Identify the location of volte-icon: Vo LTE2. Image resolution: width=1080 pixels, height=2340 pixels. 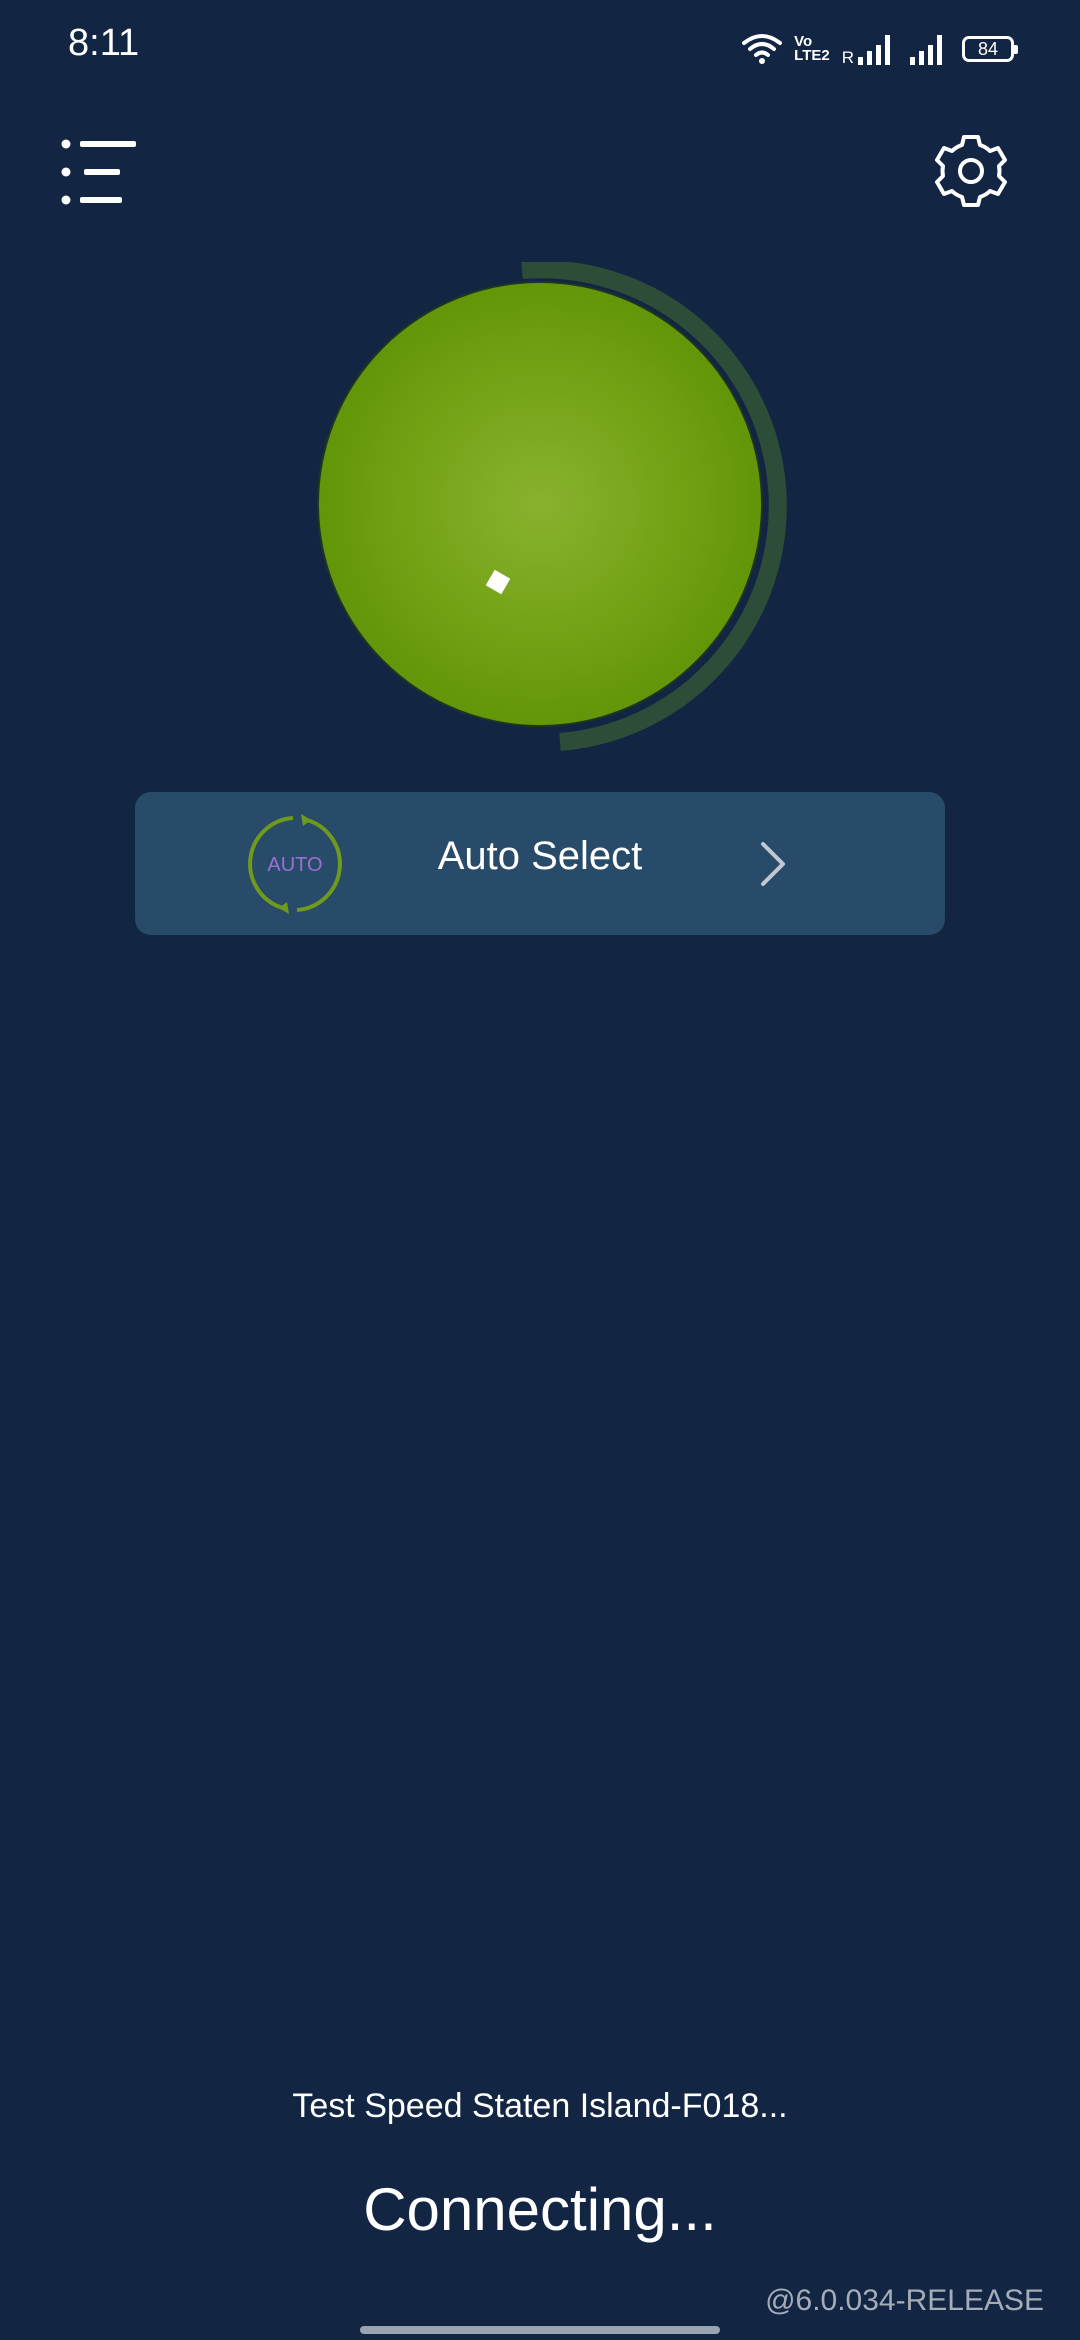
(812, 49).